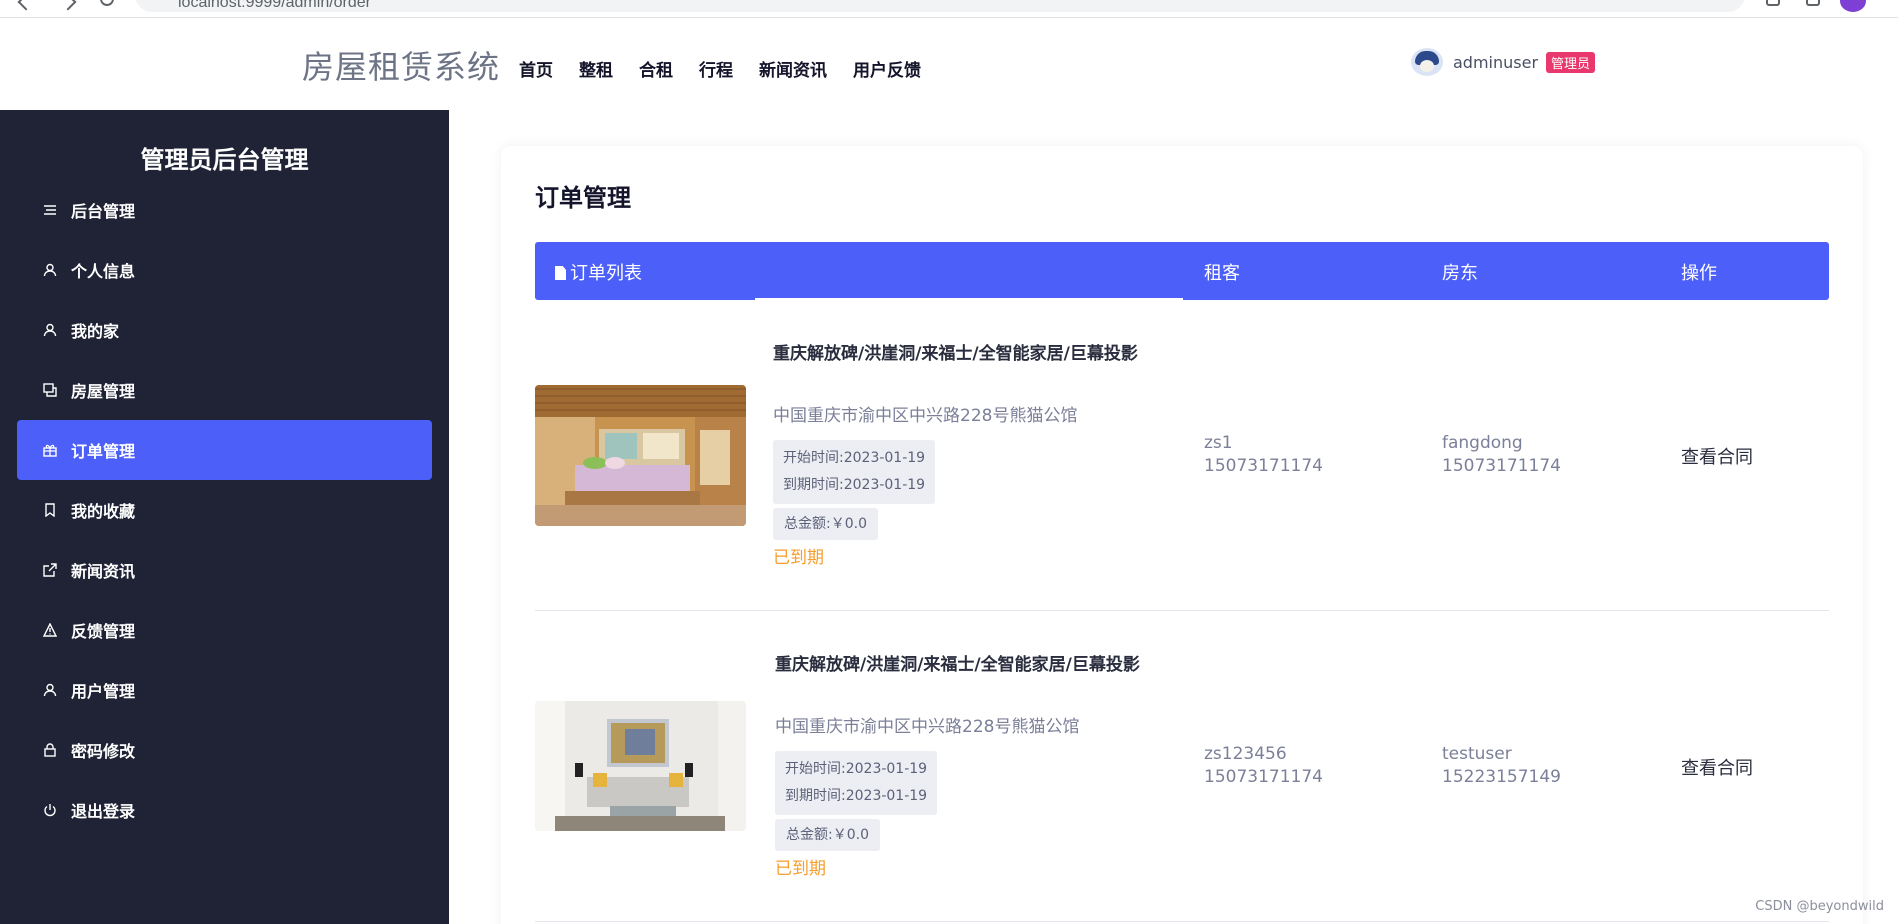 The height and width of the screenshot is (924, 1898). Describe the element at coordinates (103, 211) in the screenshot. I see `sidebar-item-label: 后台管理` at that location.